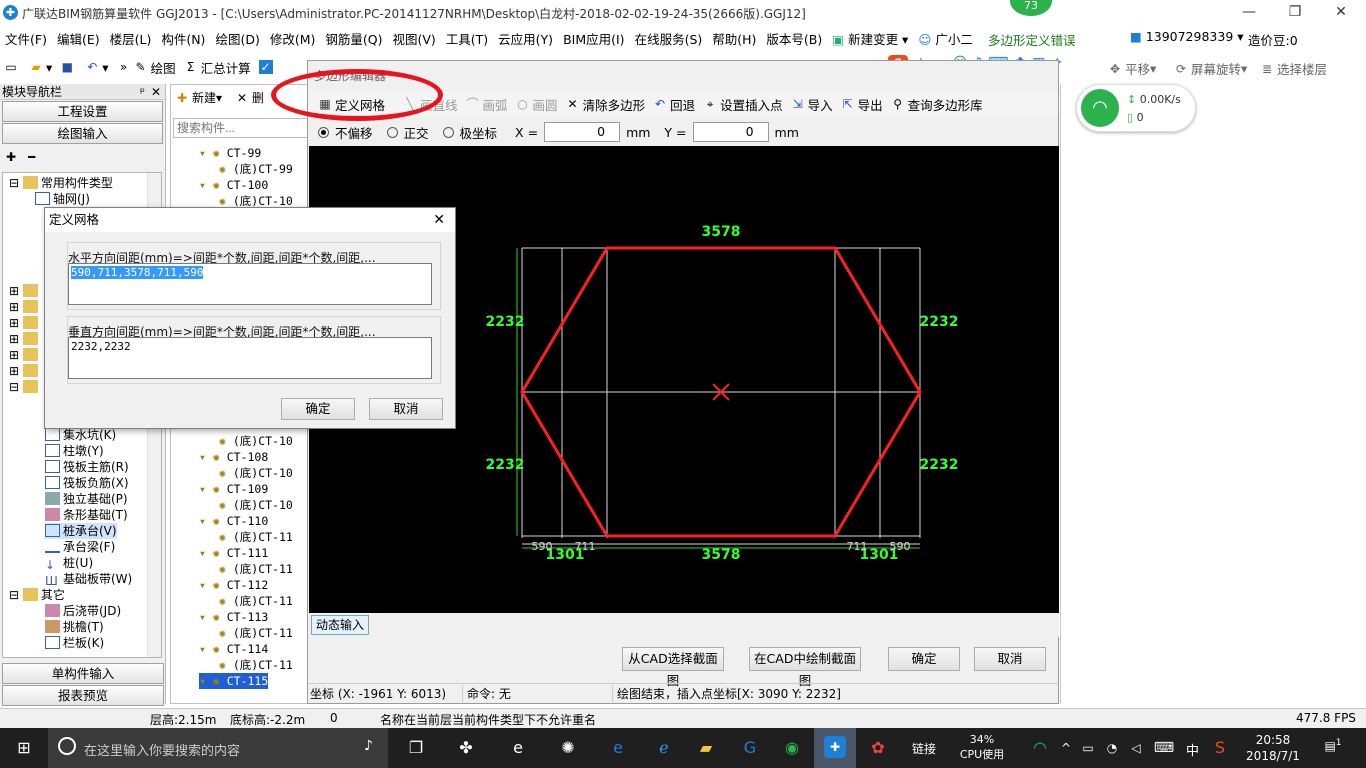  Describe the element at coordinates (750, 748) in the screenshot. I see `app-g-icon: G` at that location.